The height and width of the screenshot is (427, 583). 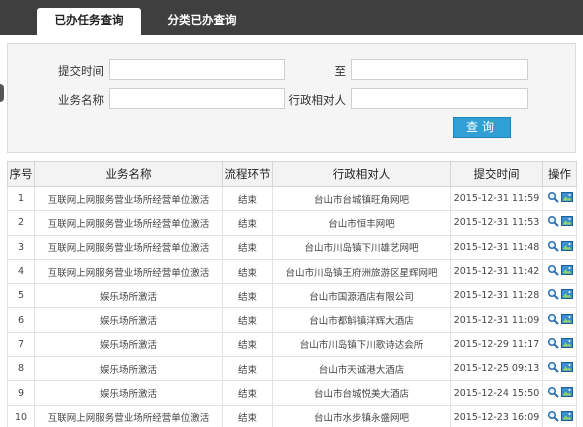 What do you see at coordinates (197, 69) in the screenshot?
I see `submit-time-from-input` at bounding box center [197, 69].